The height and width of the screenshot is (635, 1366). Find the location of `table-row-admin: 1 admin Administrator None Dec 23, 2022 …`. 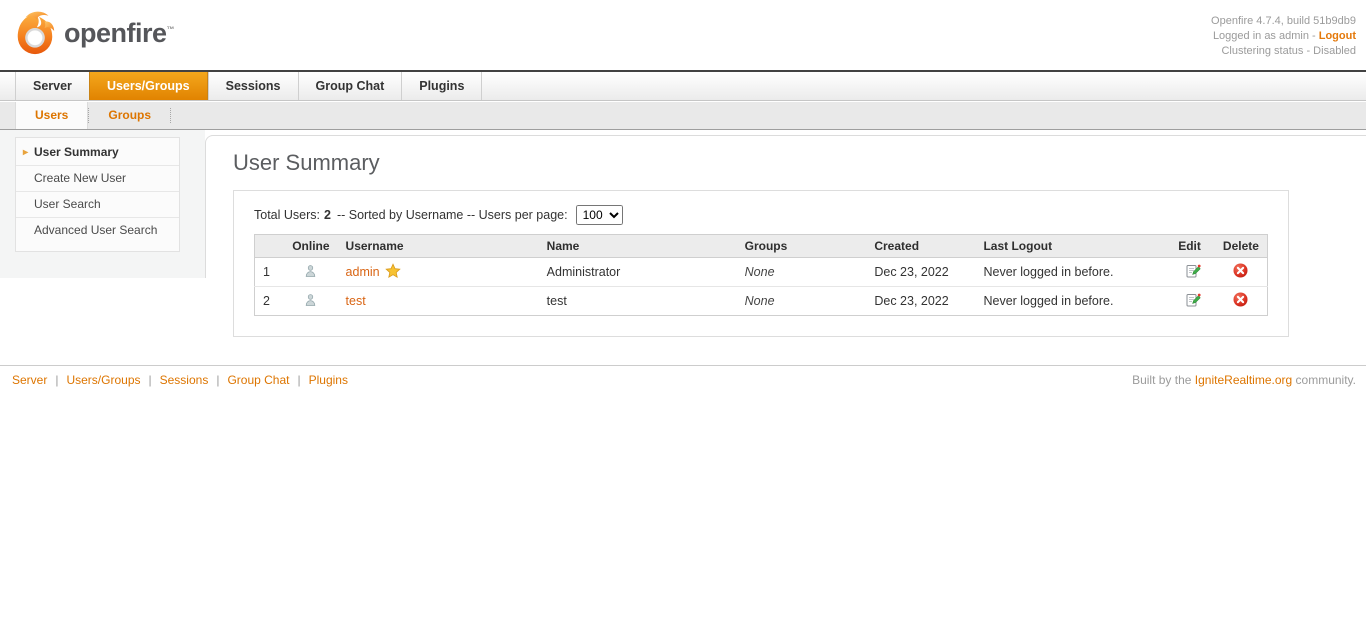

table-row-admin: 1 admin Administrator None Dec 23, 2022 … is located at coordinates (761, 272).